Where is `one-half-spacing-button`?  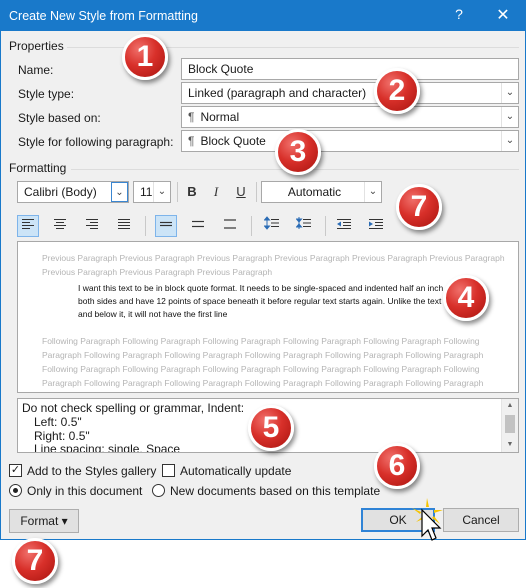
one-half-spacing-button is located at coordinates (198, 226).